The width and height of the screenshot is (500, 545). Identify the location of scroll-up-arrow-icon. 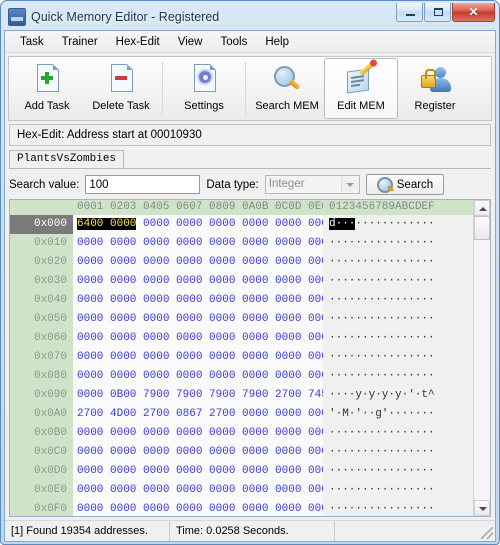
(482, 208).